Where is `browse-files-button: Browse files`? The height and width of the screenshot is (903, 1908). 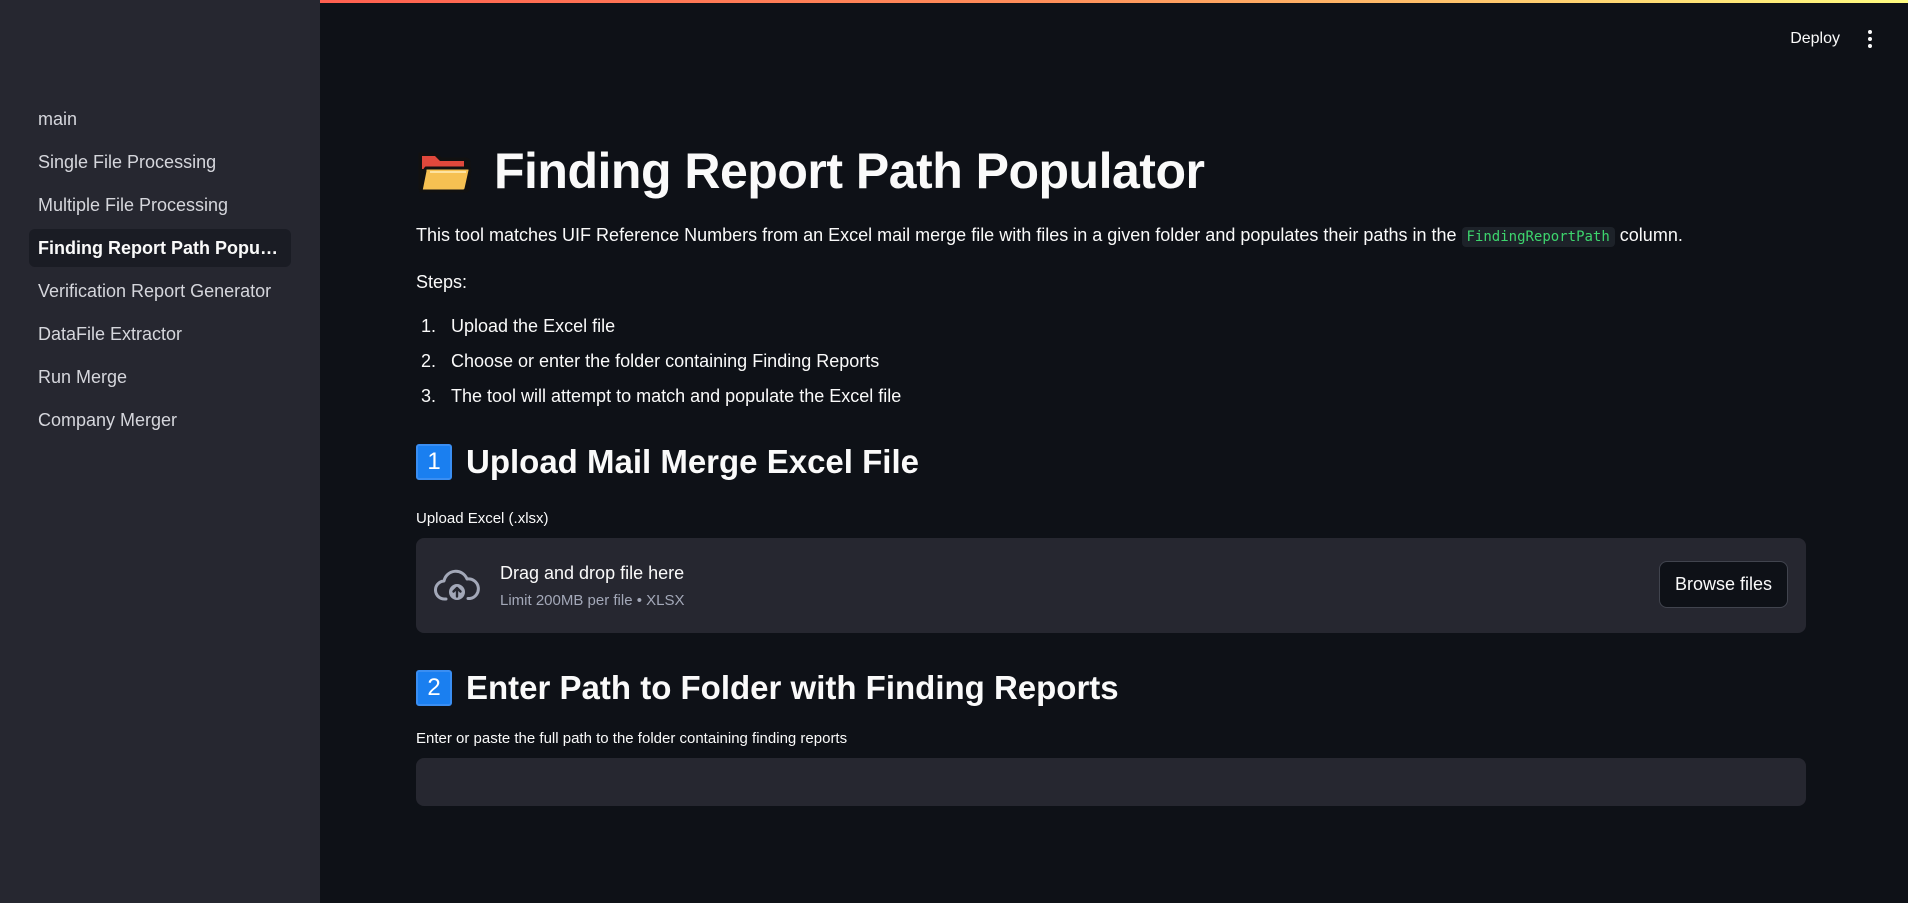 browse-files-button: Browse files is located at coordinates (1723, 584).